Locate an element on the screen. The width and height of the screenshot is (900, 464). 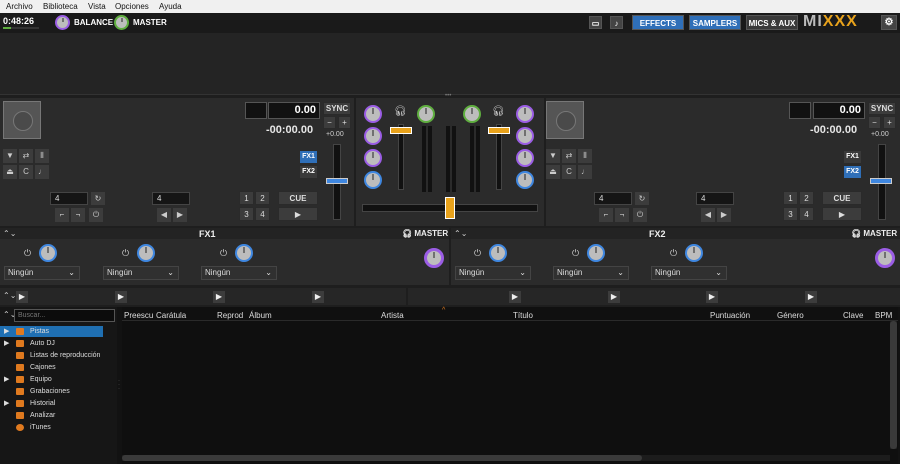
deck1-fx1-button: FX1 is located at coordinates (308, 157).